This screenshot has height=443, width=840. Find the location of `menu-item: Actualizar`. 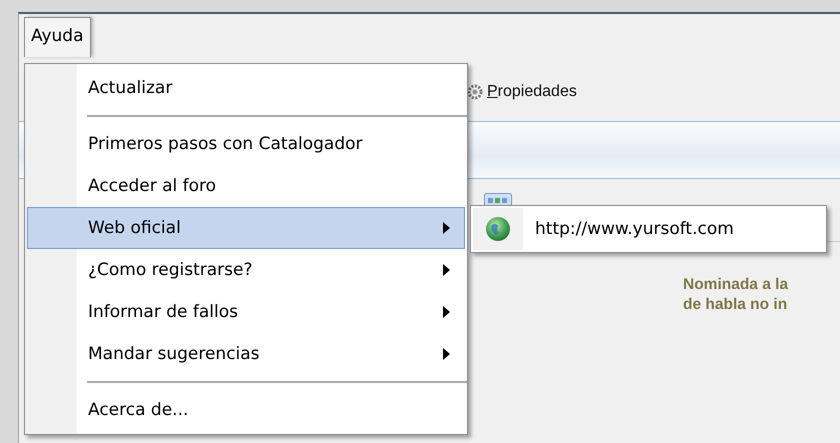

menu-item: Actualizar is located at coordinates (246, 88).